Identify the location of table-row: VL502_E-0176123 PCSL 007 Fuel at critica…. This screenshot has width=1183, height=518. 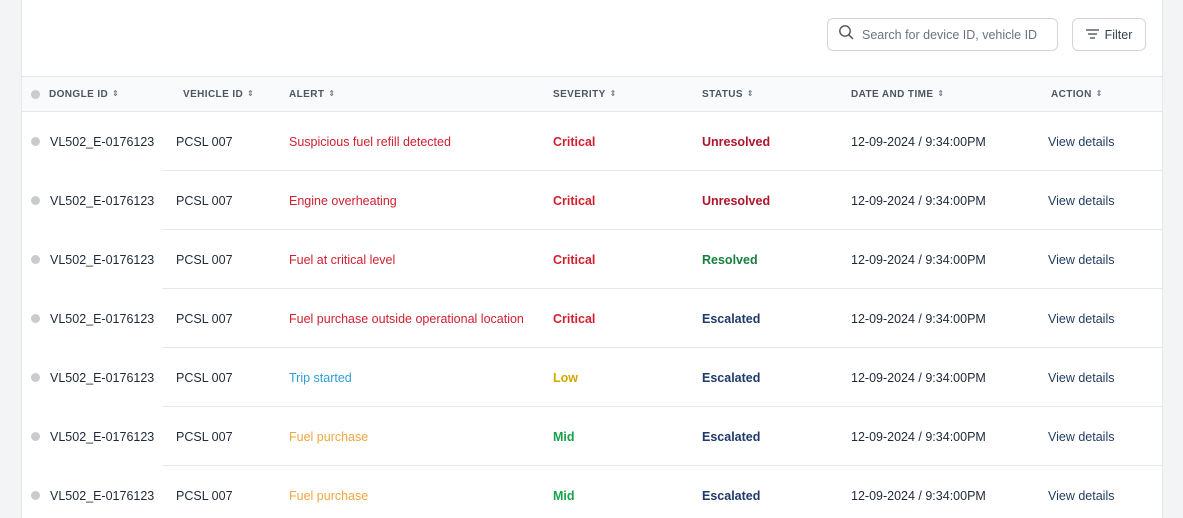
(592, 259).